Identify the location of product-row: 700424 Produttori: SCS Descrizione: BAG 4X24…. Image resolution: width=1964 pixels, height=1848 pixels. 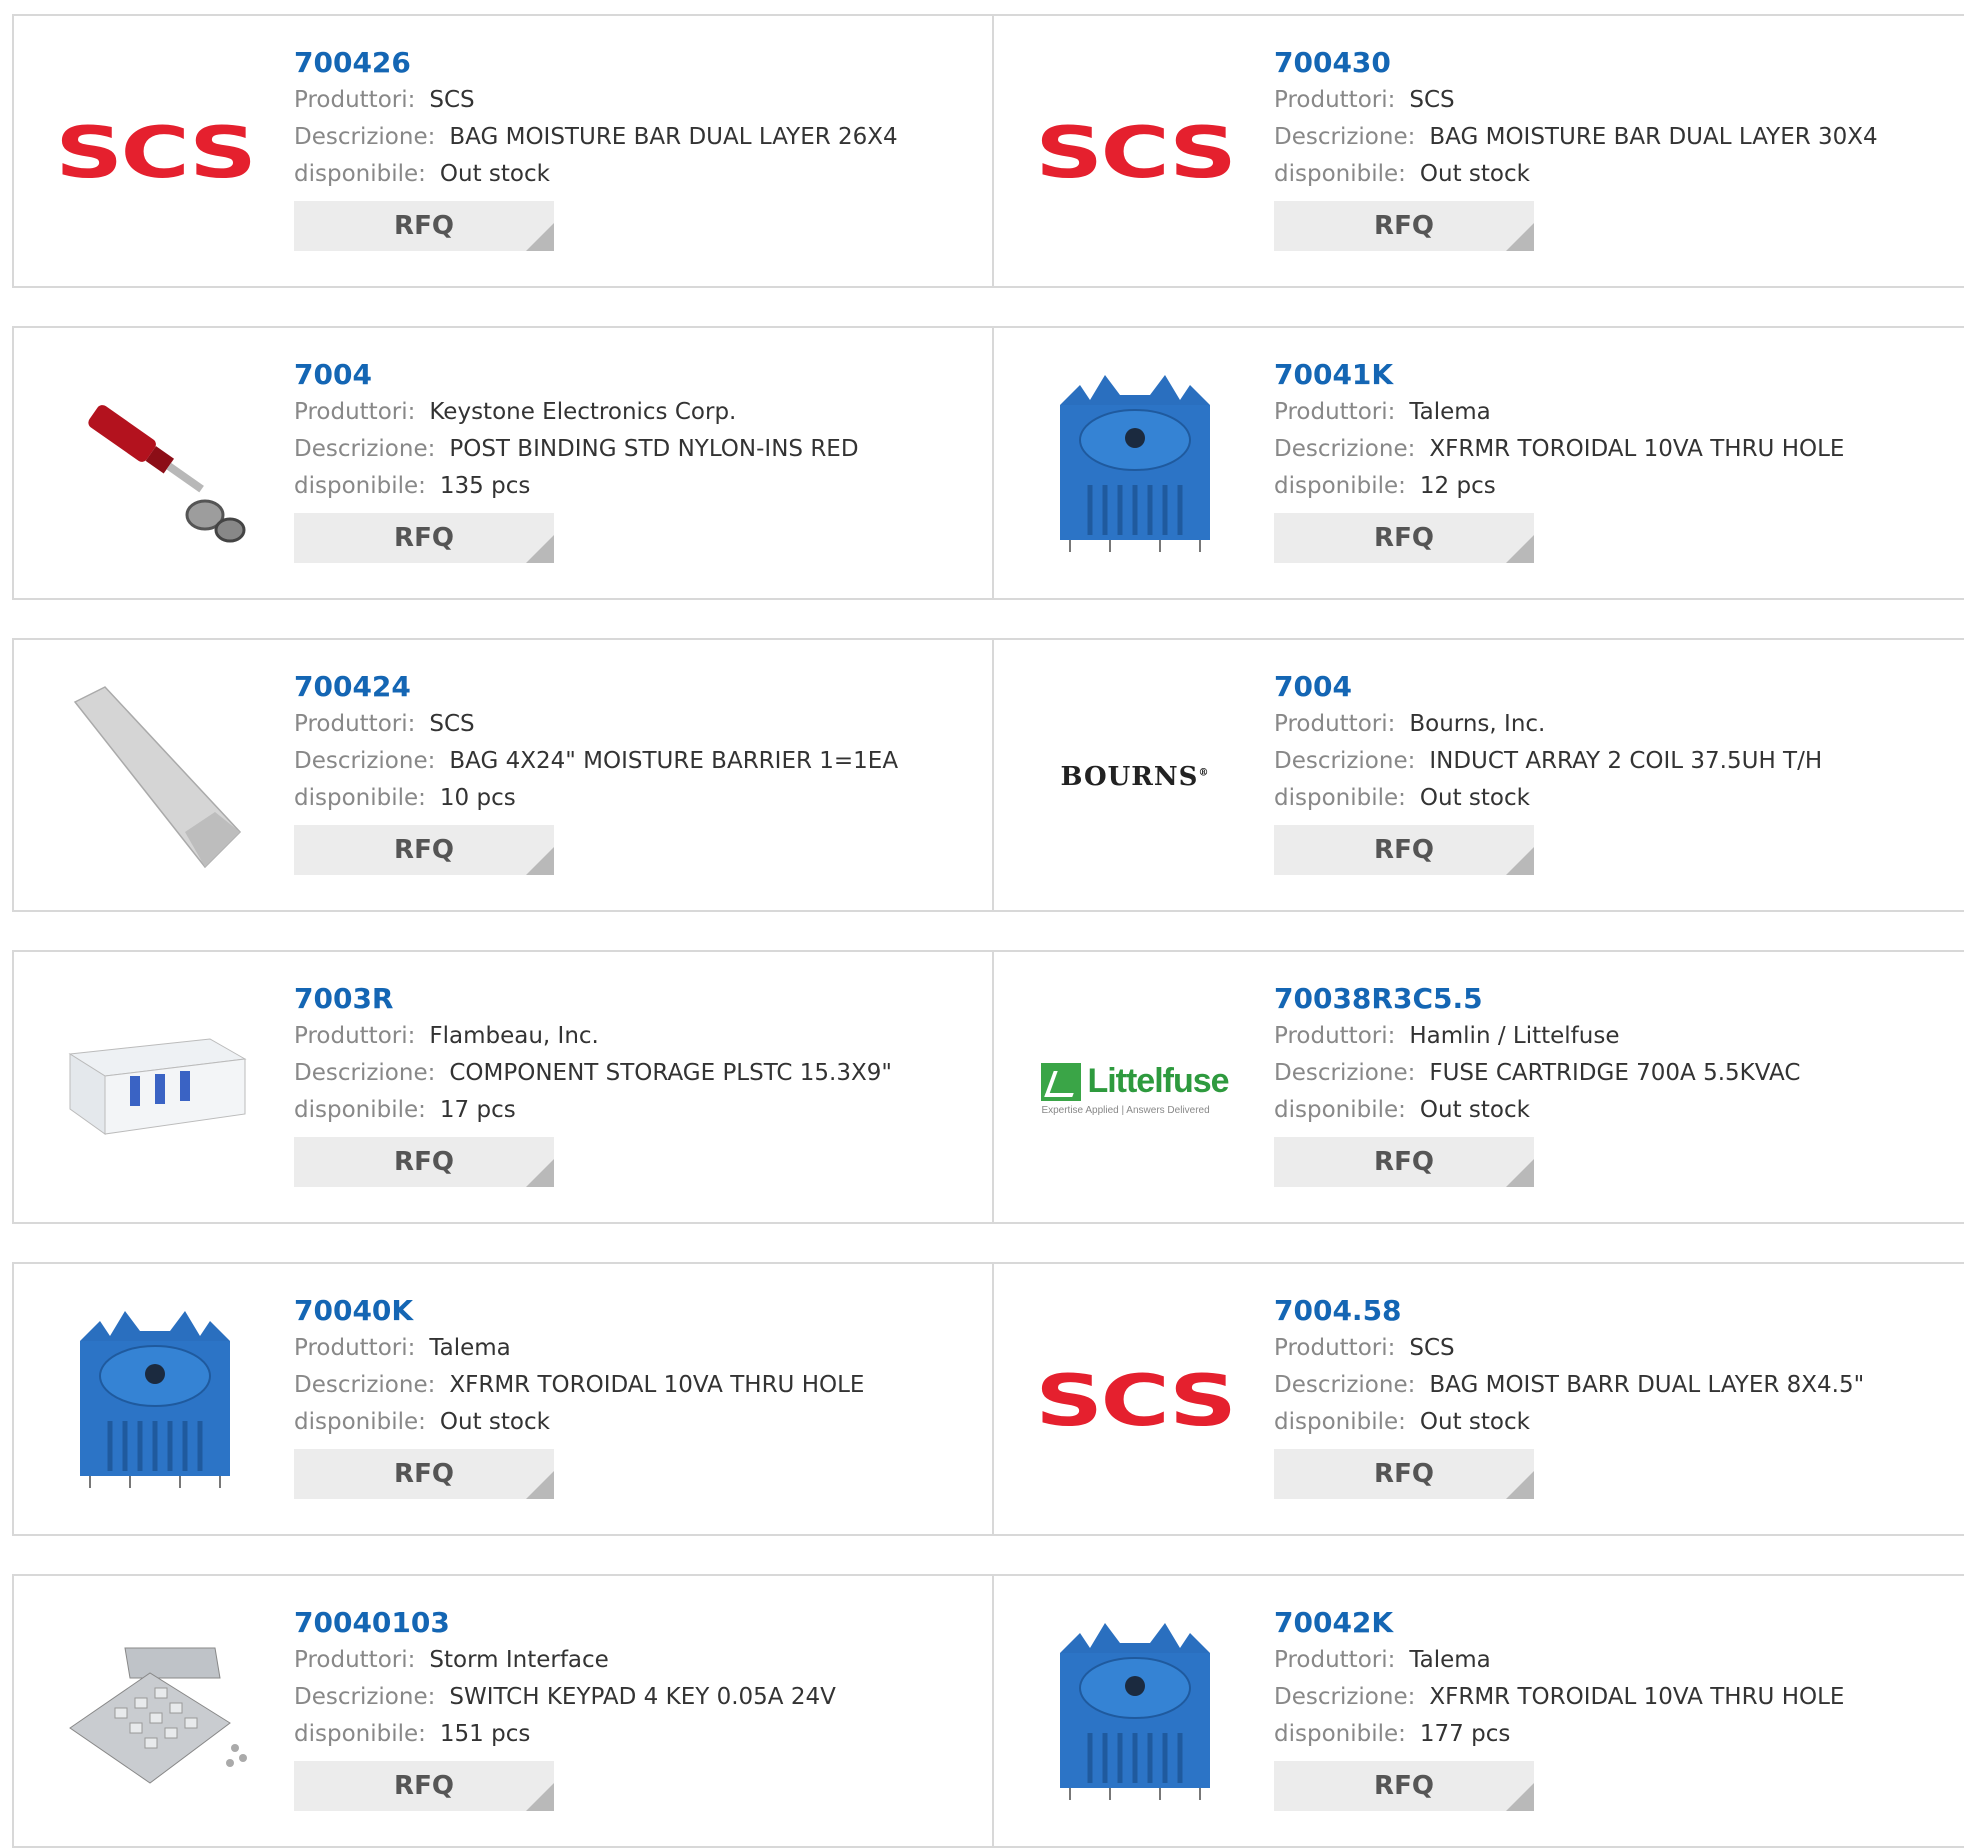
(988, 775).